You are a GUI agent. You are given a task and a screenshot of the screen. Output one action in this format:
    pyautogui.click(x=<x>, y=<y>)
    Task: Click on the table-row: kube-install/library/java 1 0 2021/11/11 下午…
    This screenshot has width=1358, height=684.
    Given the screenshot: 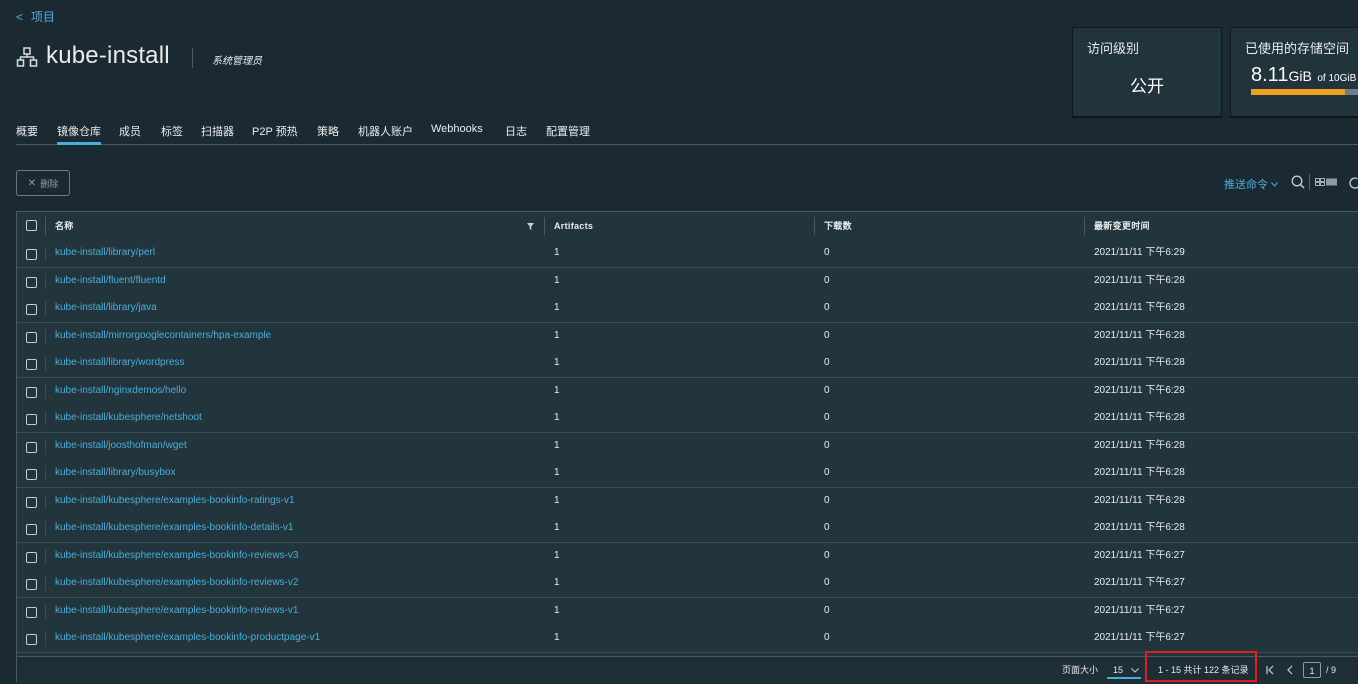 What is the action you would take?
    pyautogui.click(x=687, y=309)
    